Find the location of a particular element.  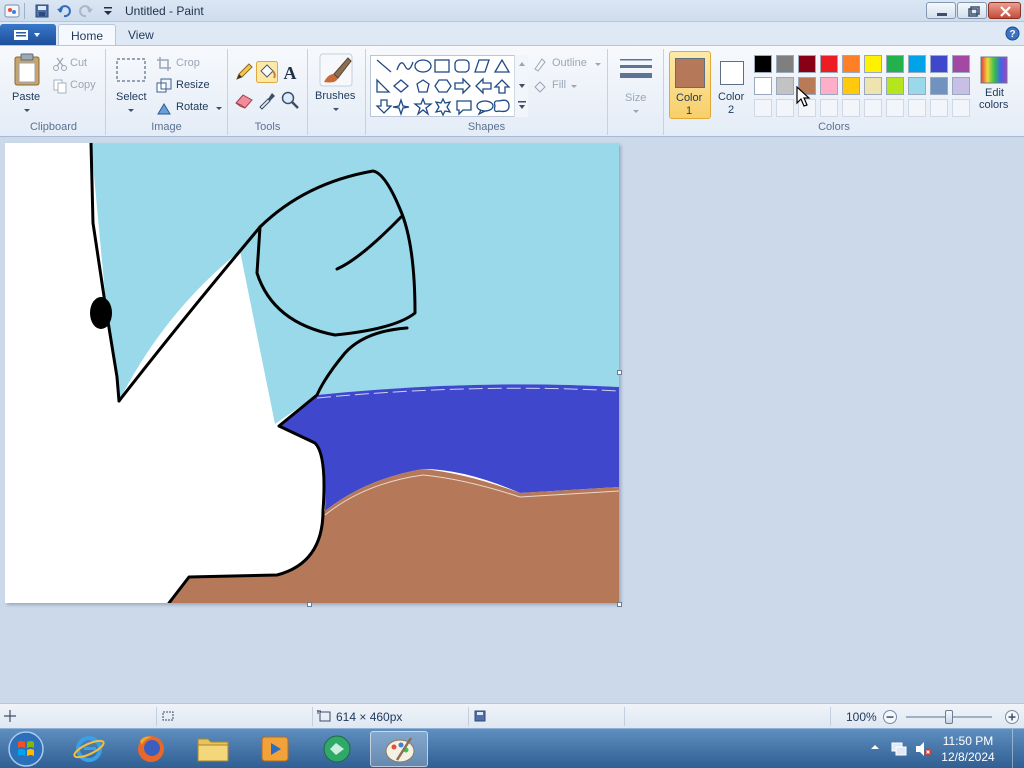

tab-view: View is located at coordinates (141, 35).